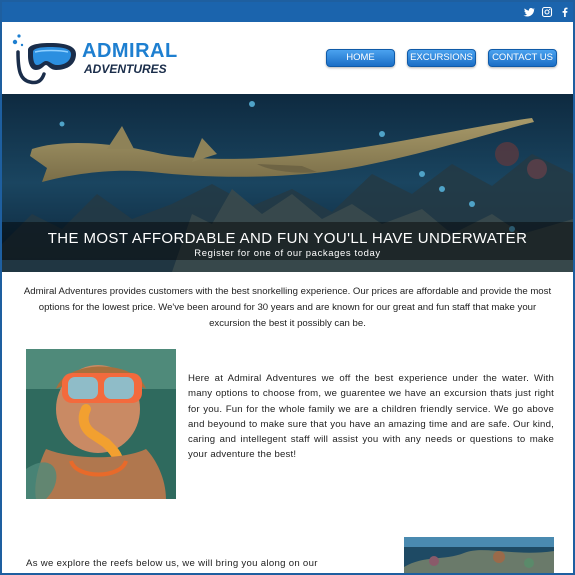 The height and width of the screenshot is (575, 575). Describe the element at coordinates (547, 12) in the screenshot. I see `instagram-icon` at that location.